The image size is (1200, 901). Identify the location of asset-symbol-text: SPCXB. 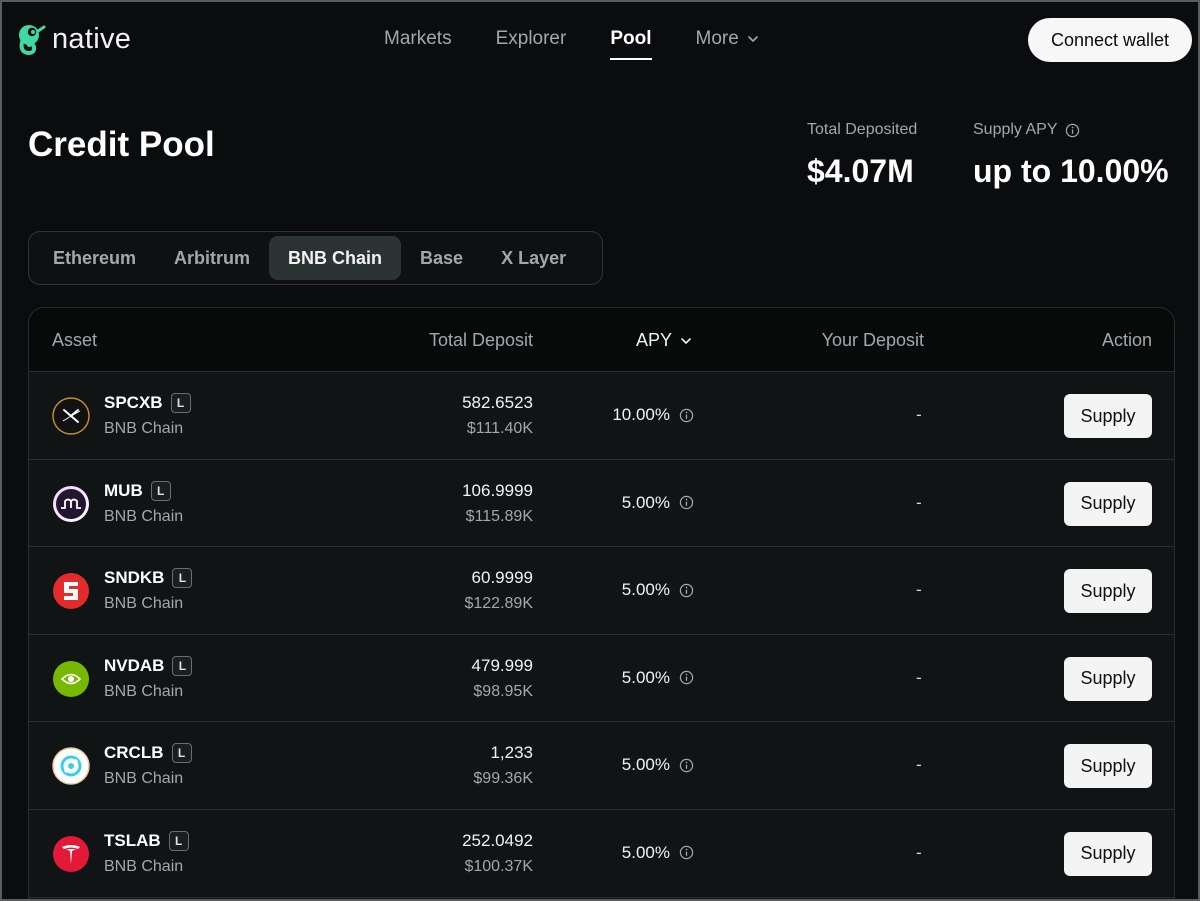
(133, 402).